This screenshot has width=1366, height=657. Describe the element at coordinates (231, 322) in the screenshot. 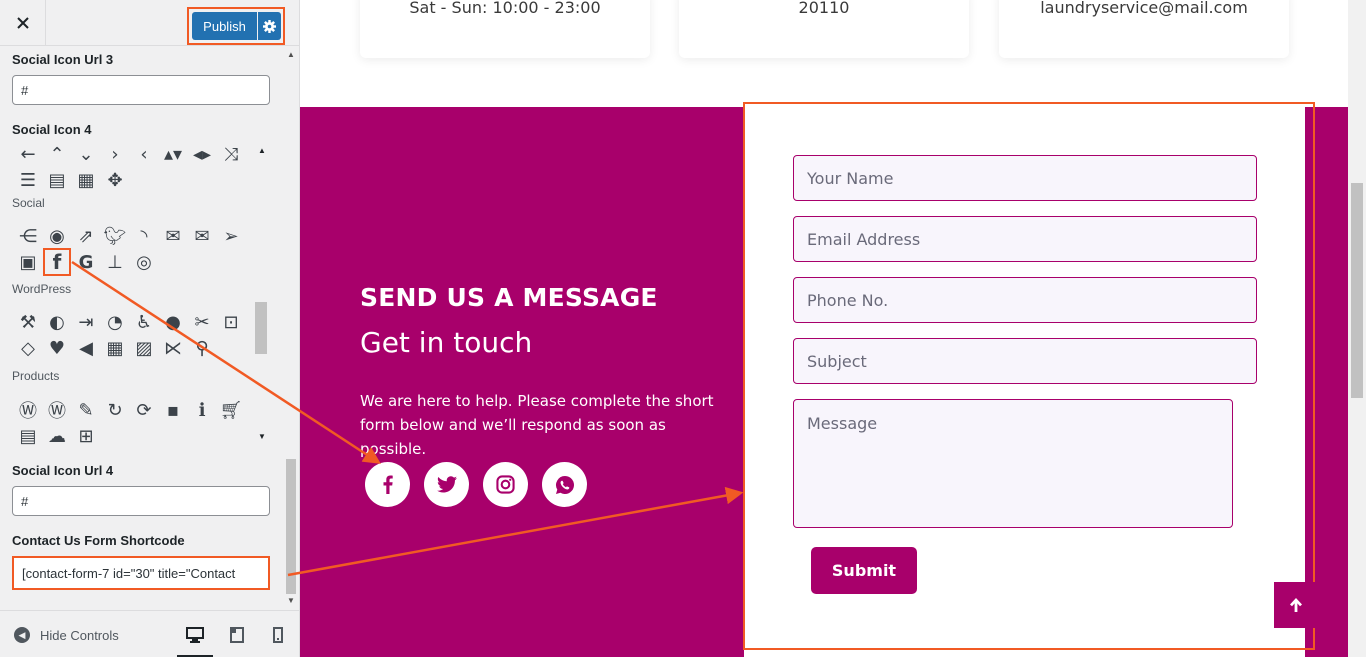

I see `nametag-icon: ⊡` at that location.